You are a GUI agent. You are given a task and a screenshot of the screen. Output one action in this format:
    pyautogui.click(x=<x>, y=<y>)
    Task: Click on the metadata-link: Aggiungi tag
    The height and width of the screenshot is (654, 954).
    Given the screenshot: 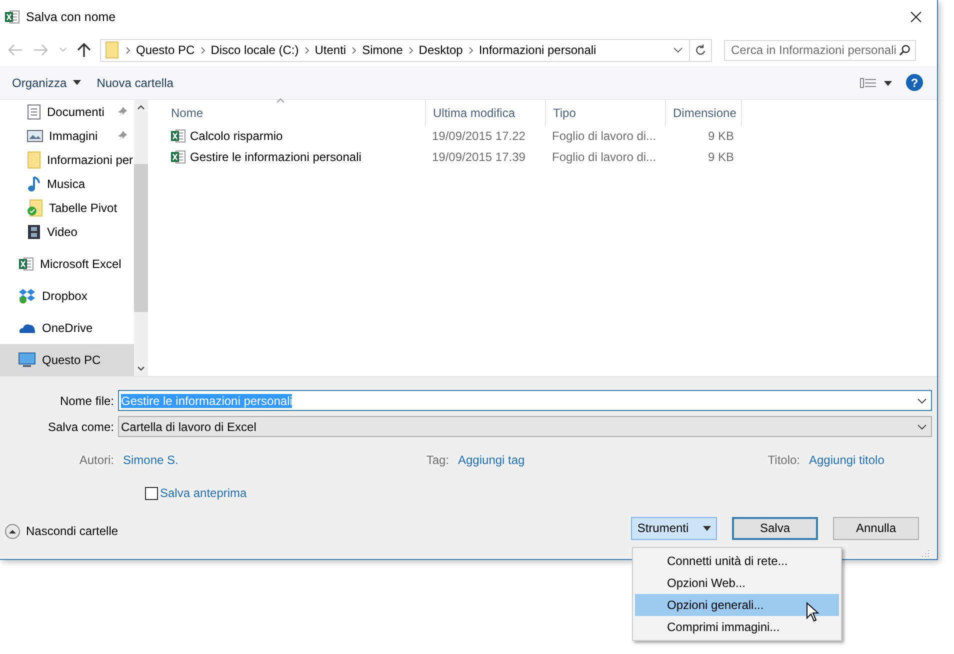 What is the action you would take?
    pyautogui.click(x=508, y=460)
    